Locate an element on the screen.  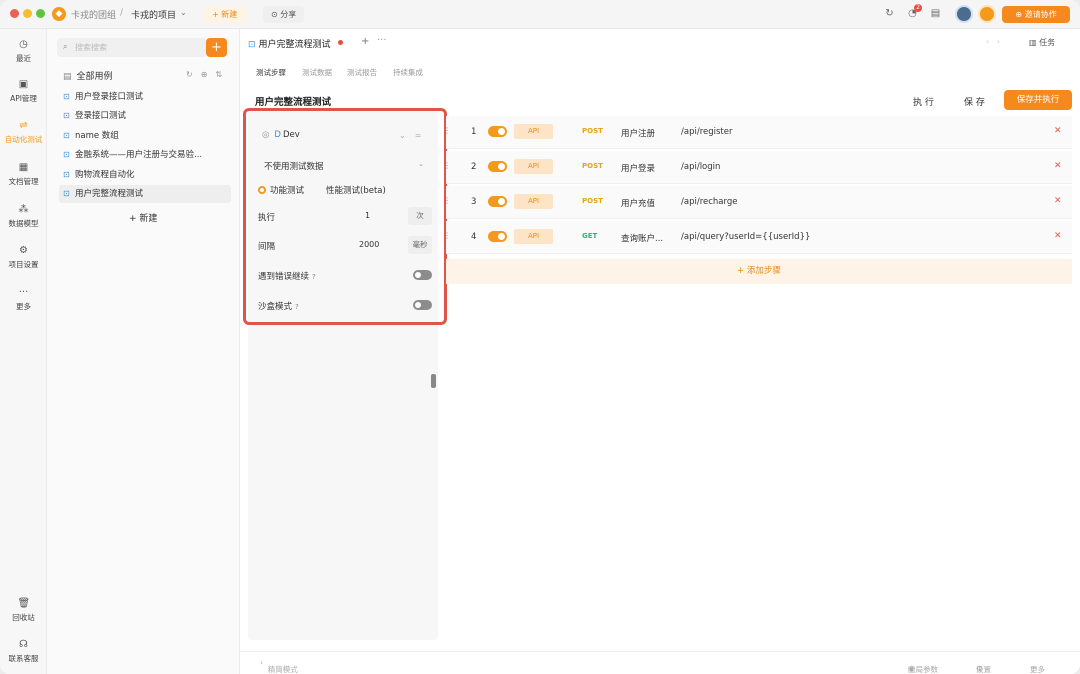
tree-item: ⊡ 登录接口测试 is located at coordinates (145, 116).